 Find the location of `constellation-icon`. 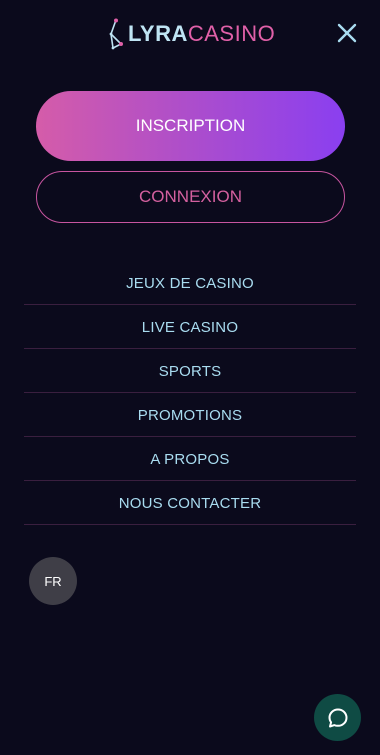

constellation-icon is located at coordinates (116, 34).